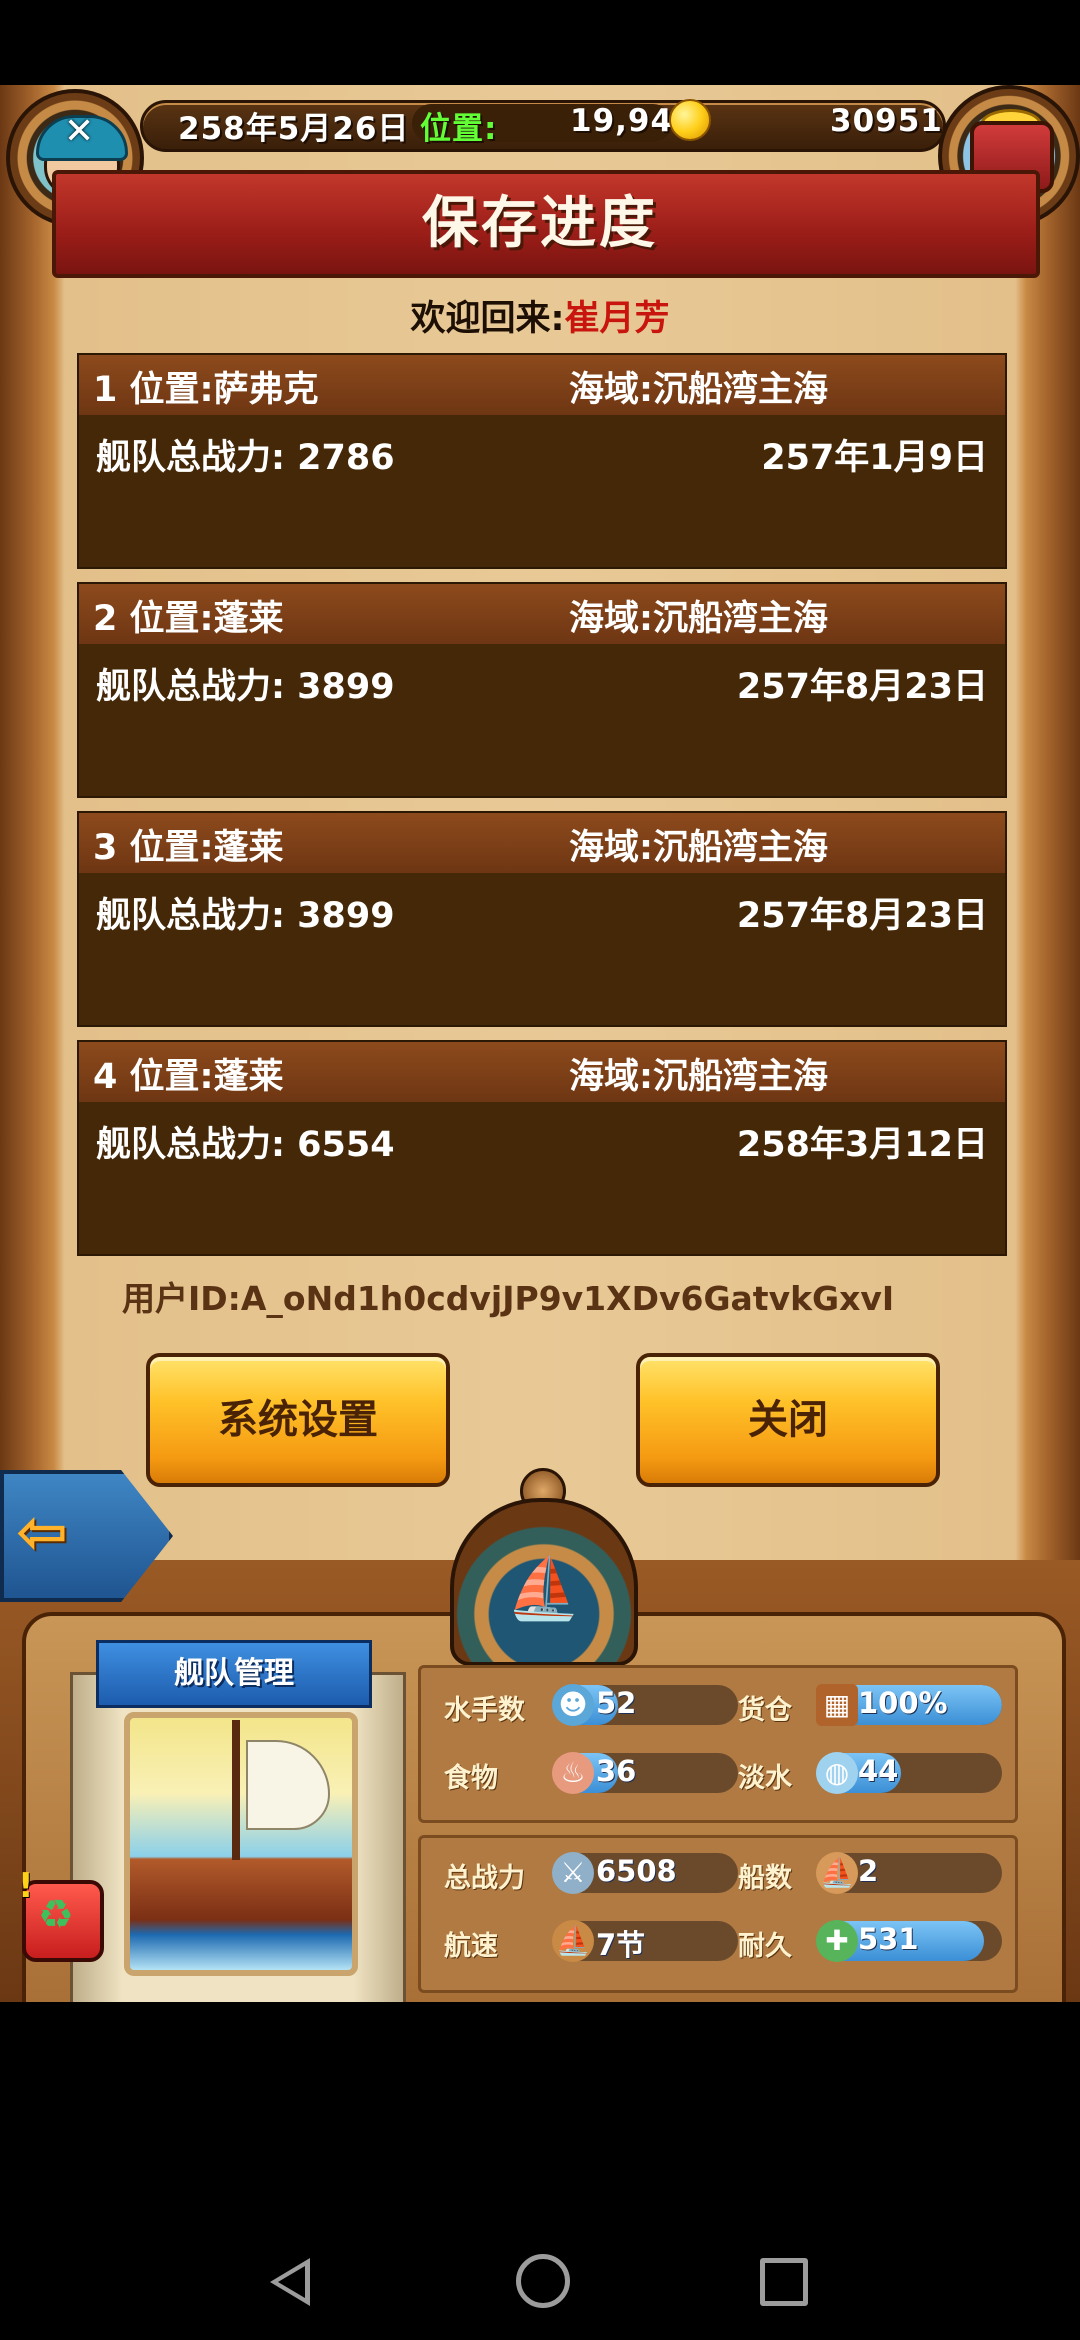 Image resolution: width=1080 pixels, height=2340 pixels. What do you see at coordinates (874, 458) in the screenshot?
I see `slot-date: 257年1月9日` at bounding box center [874, 458].